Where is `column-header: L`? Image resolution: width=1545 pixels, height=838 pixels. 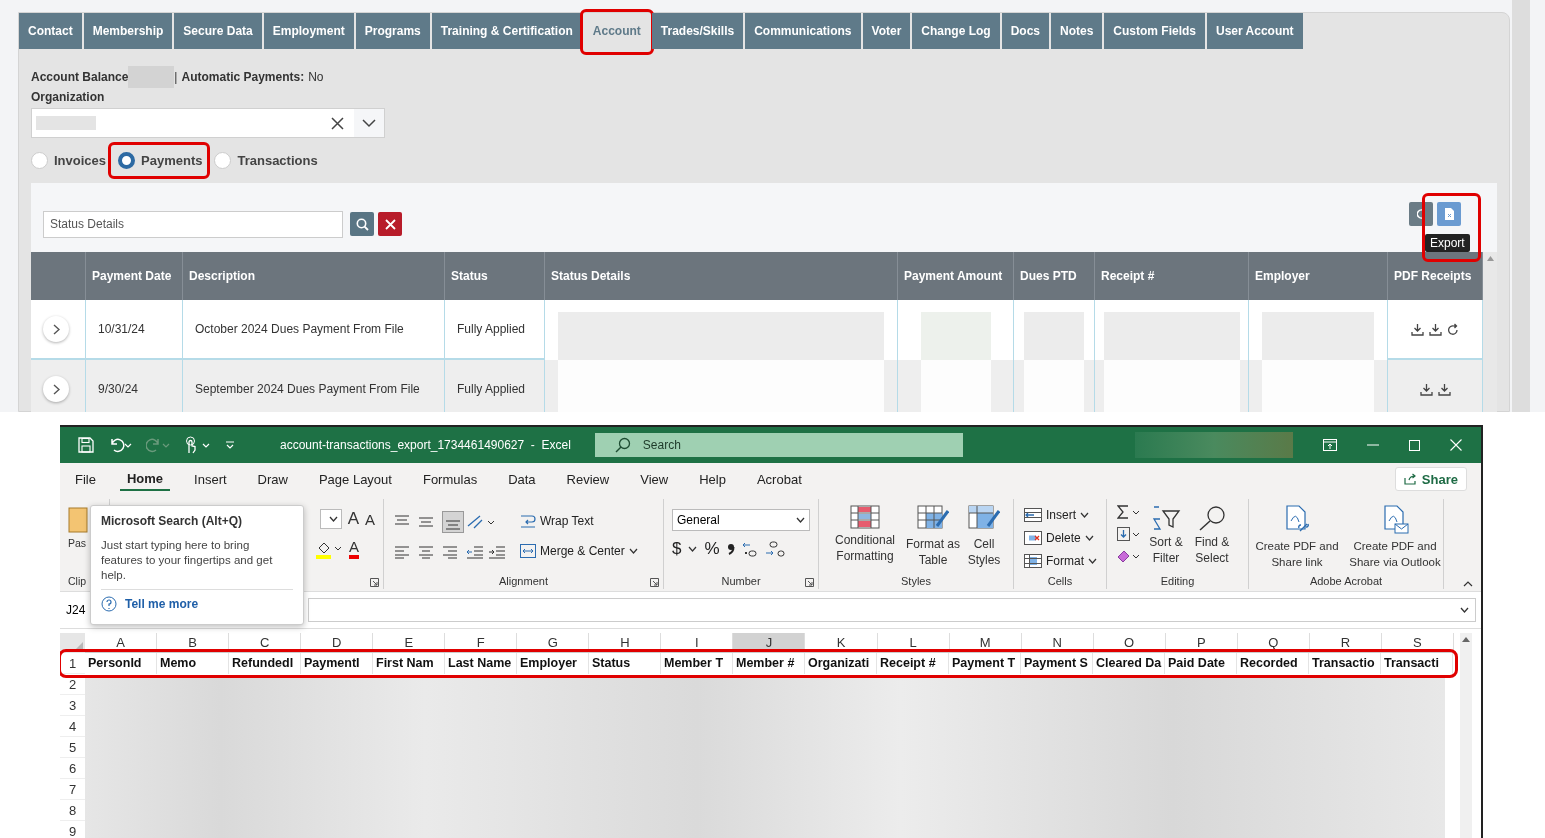 column-header: L is located at coordinates (913, 642).